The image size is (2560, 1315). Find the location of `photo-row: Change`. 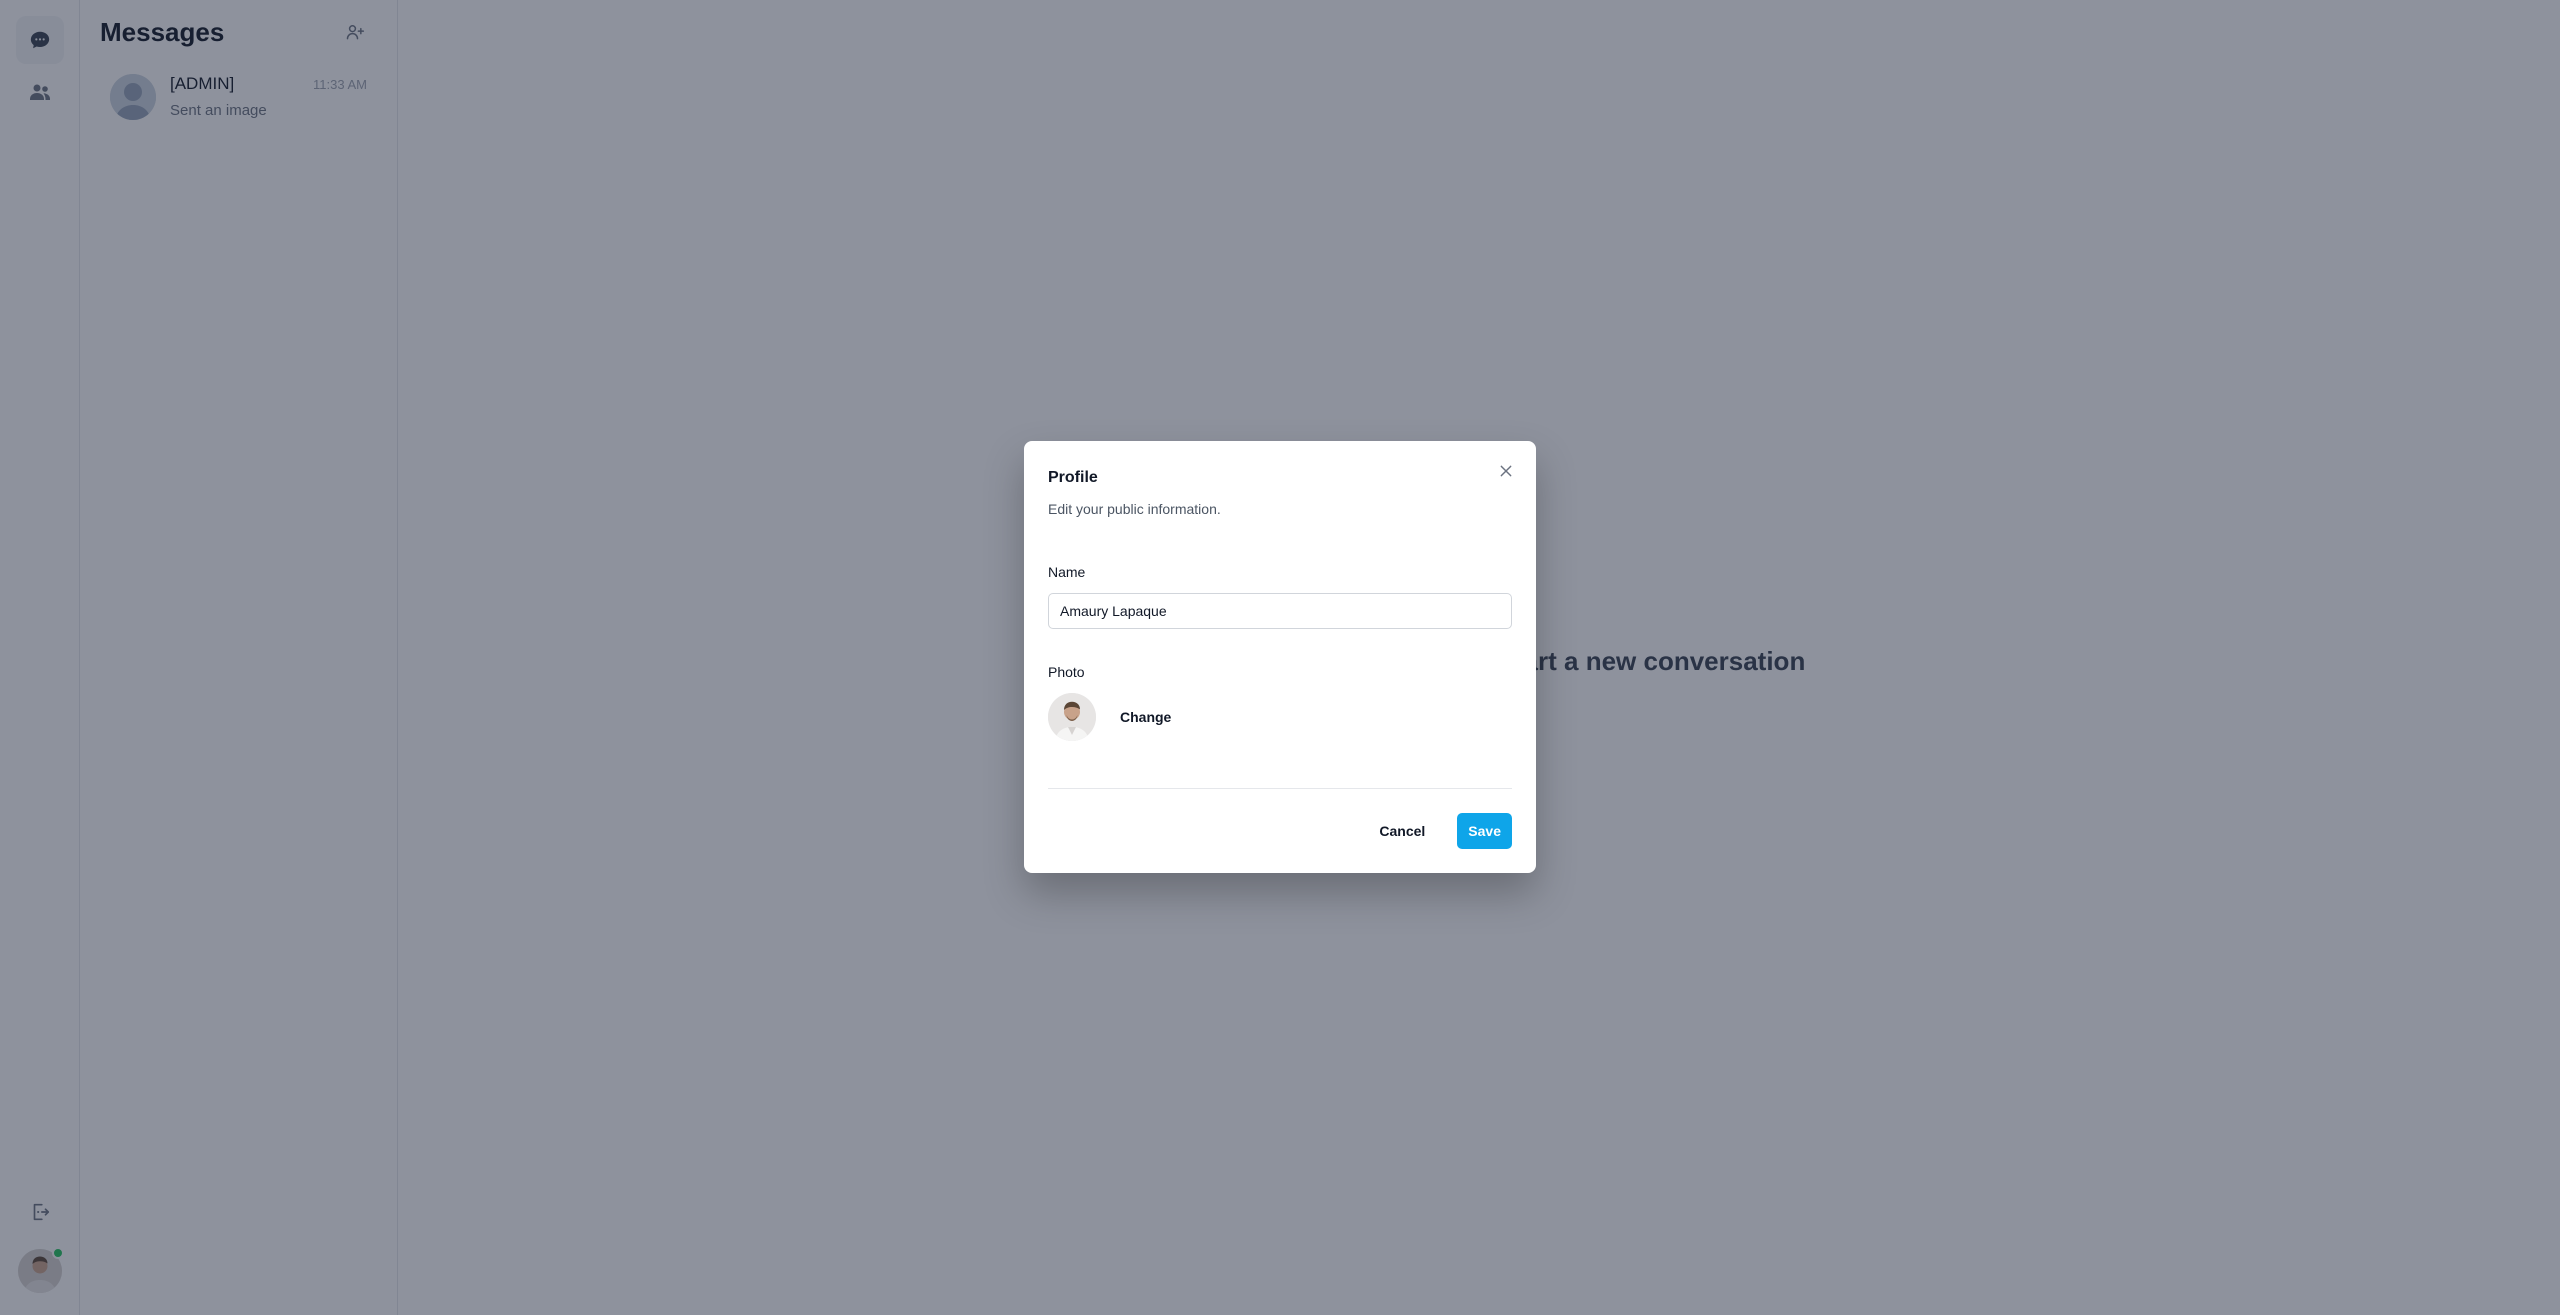

photo-row: Change is located at coordinates (1110, 717).